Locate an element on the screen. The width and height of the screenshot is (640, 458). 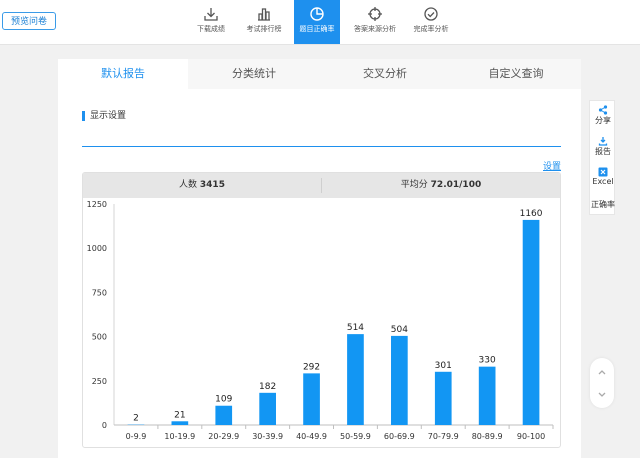
share-label: 分享 is located at coordinates (603, 120).